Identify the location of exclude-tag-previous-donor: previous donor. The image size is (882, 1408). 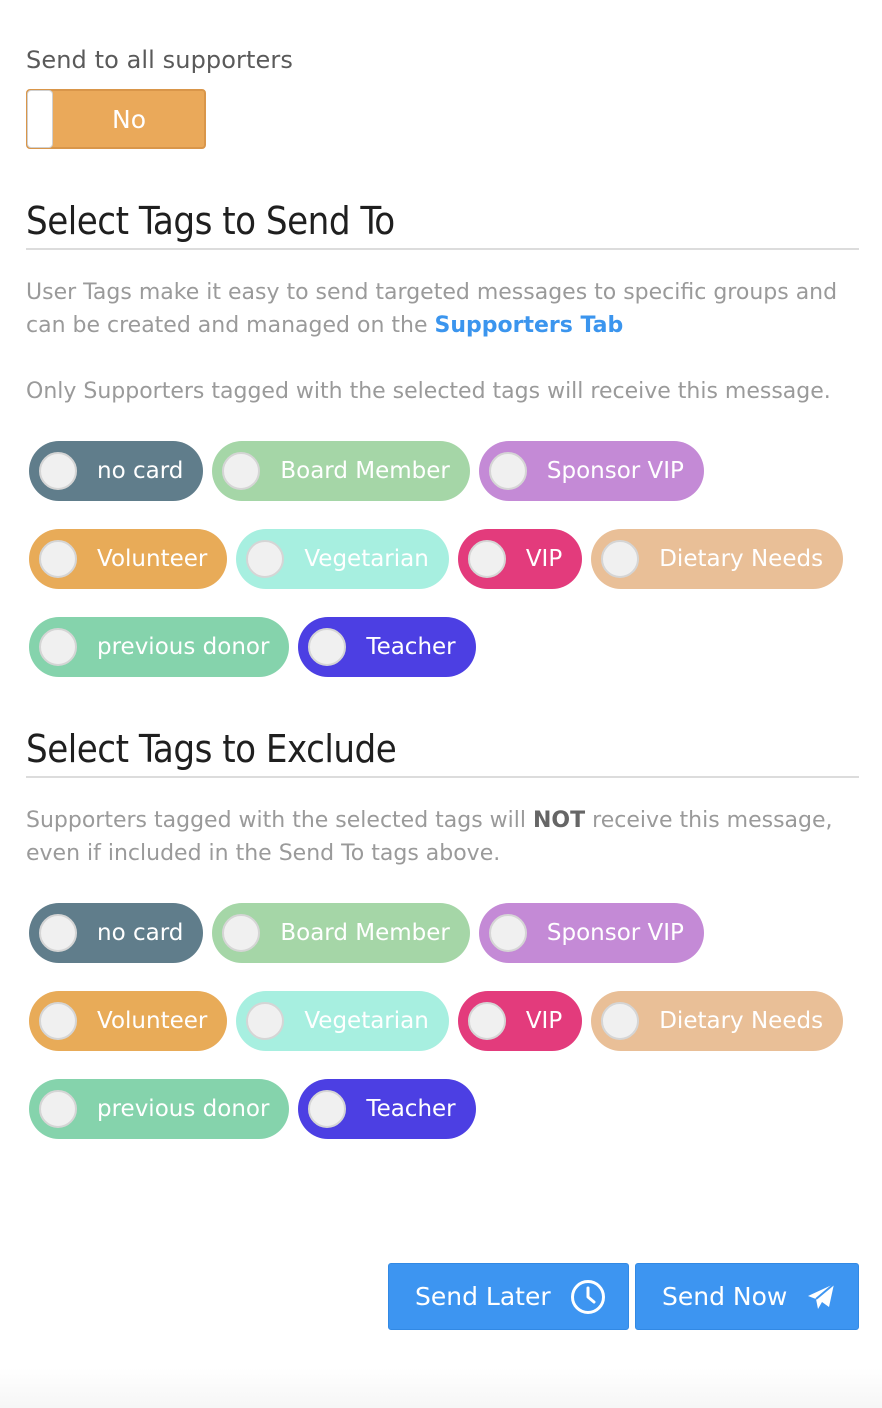
(159, 1109).